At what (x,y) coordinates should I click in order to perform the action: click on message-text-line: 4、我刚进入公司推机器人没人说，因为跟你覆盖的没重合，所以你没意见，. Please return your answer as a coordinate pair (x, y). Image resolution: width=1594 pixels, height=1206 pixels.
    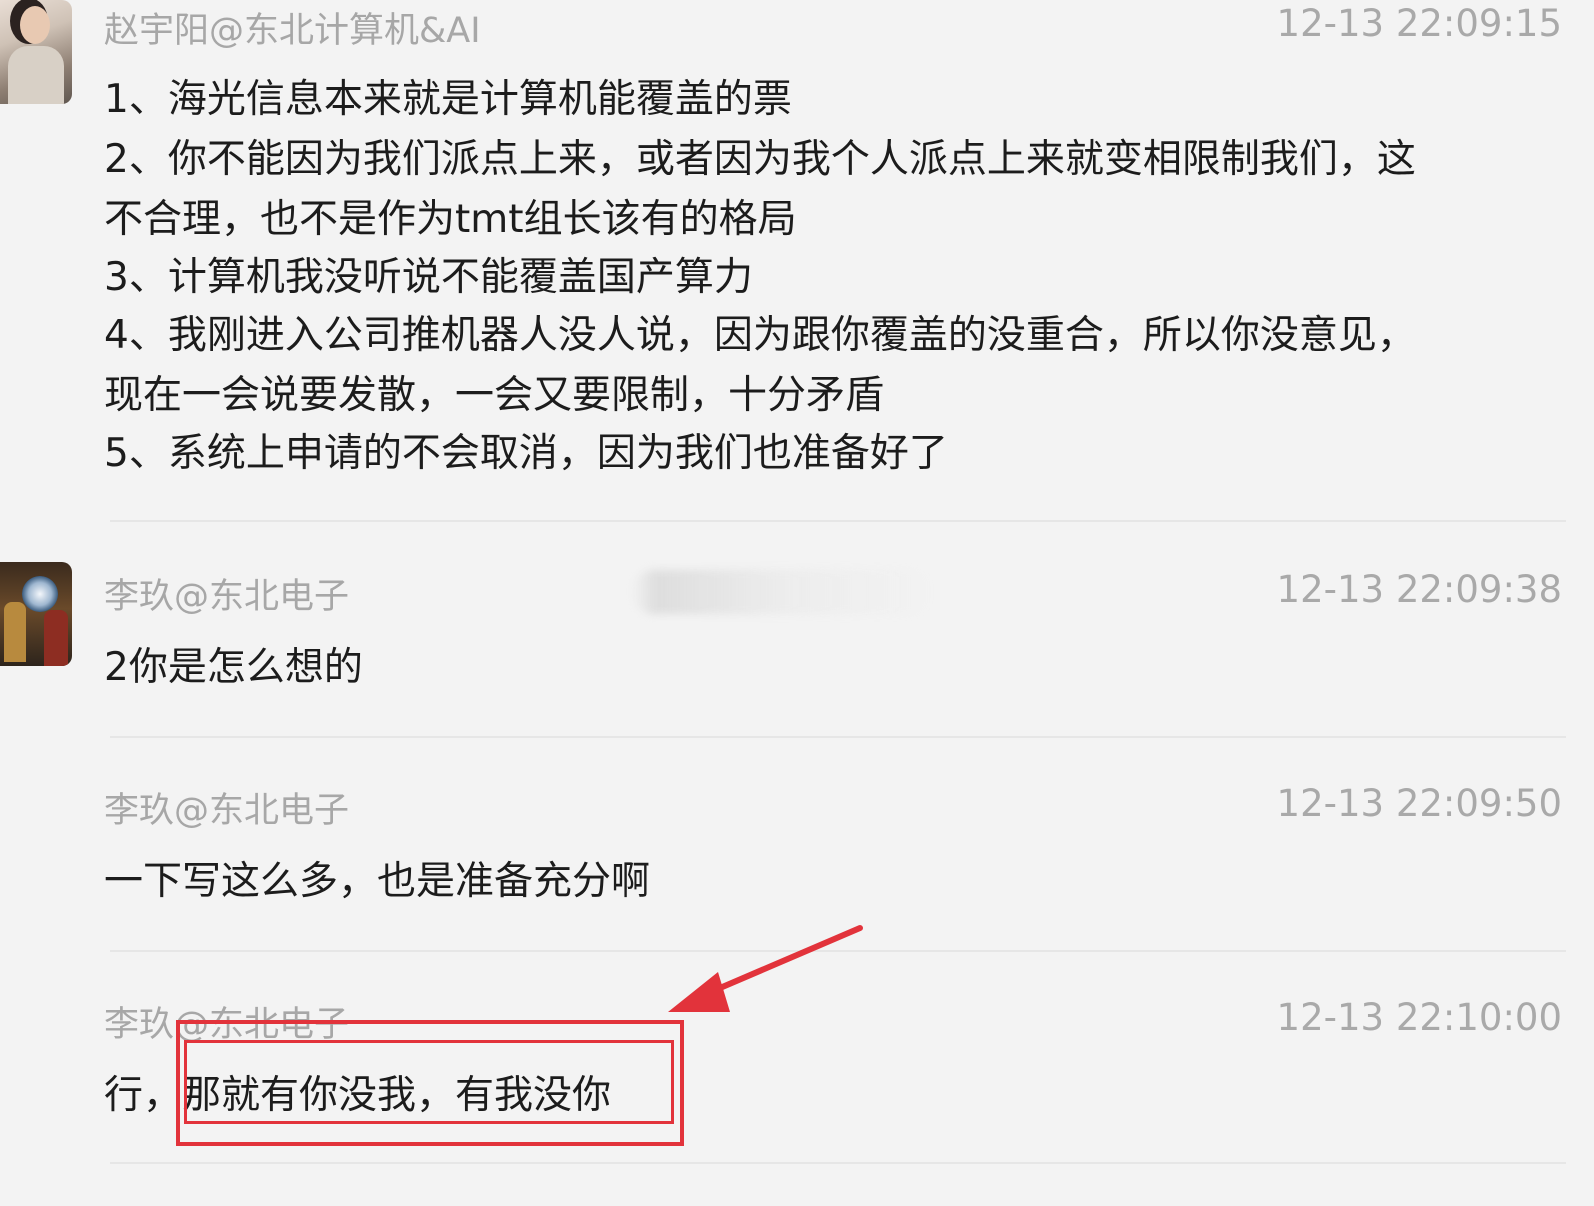
    Looking at the image, I should click on (760, 335).